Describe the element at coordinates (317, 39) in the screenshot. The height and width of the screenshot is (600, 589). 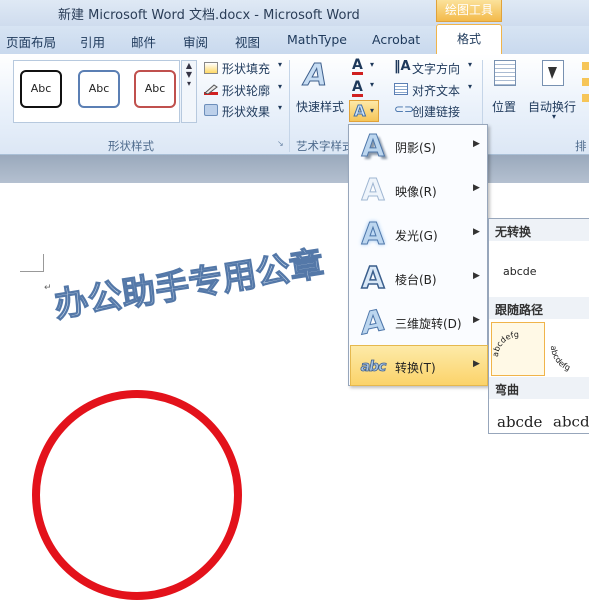
I see `tab-mathtype: MathType` at that location.